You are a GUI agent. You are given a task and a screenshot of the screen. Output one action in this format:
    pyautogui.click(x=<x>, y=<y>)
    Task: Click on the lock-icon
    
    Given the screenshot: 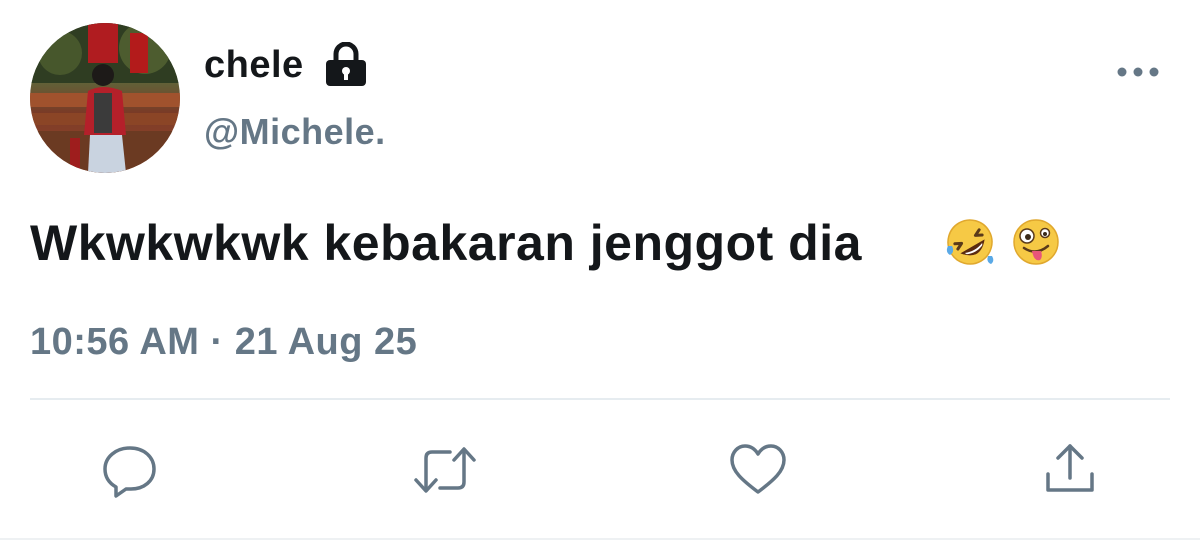 What is the action you would take?
    pyautogui.click(x=346, y=67)
    